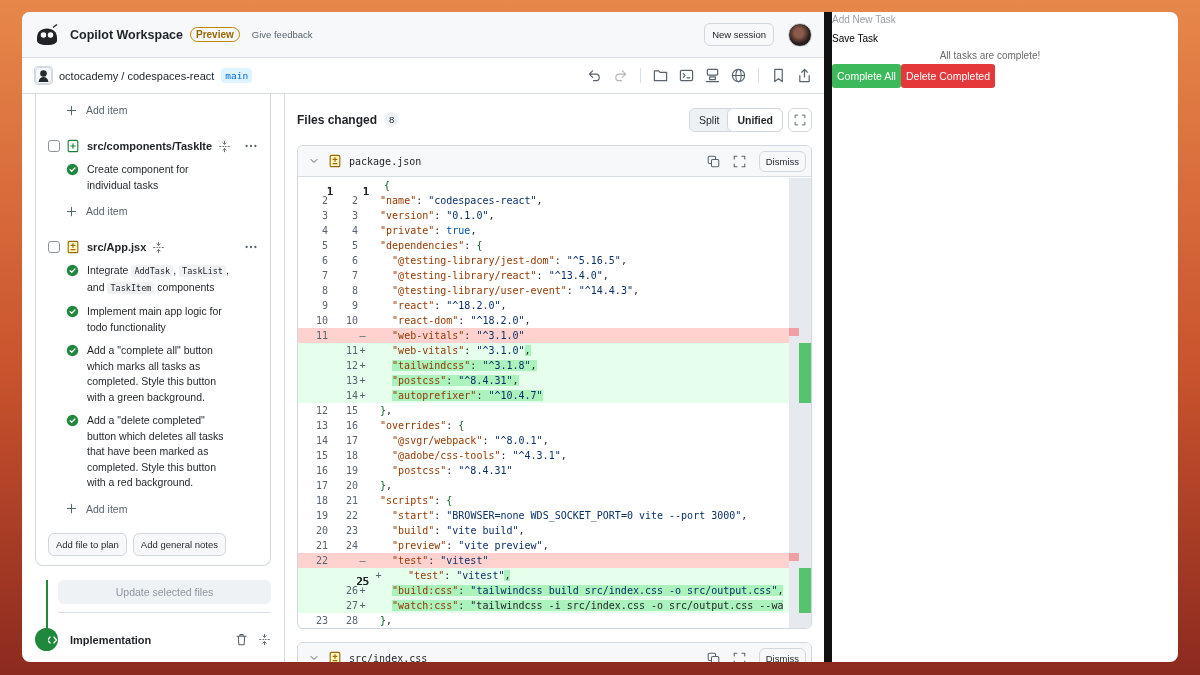 This screenshot has height=675, width=1200. I want to click on code-line: "@svgr/webpack": "^8.0.1",, so click(470, 441).